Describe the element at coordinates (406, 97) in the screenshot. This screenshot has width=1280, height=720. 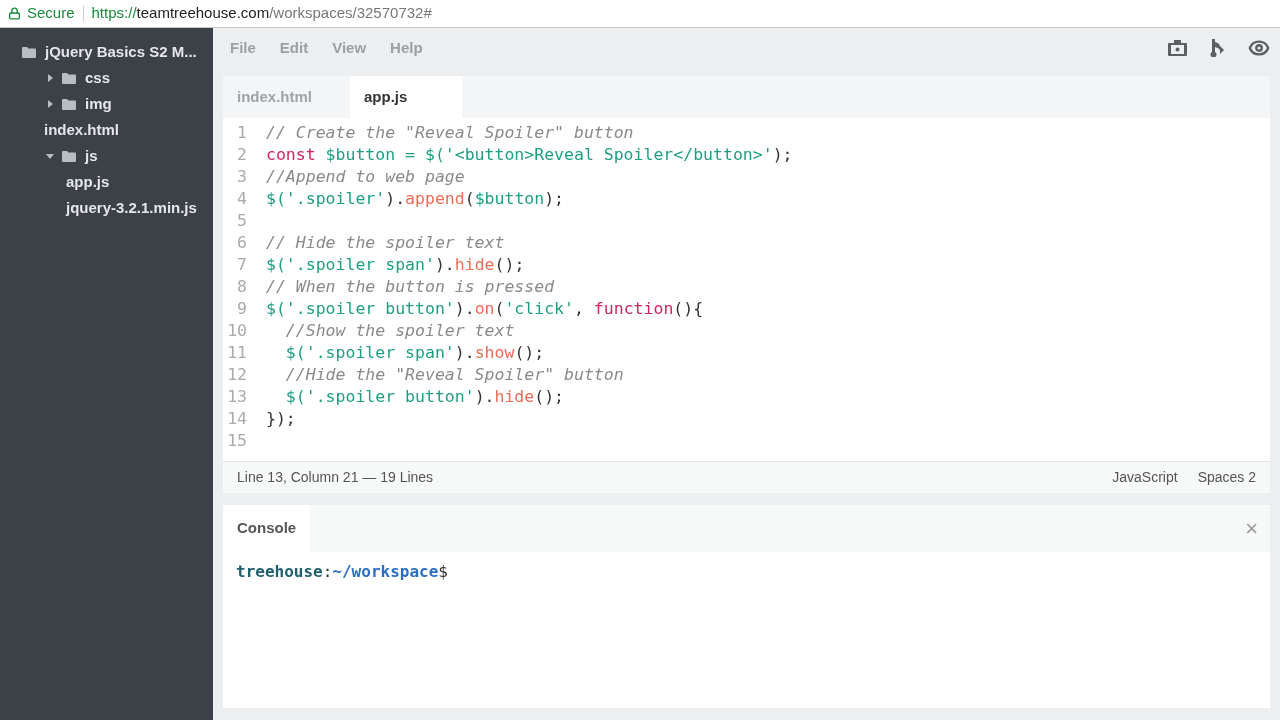
I see `file-tab: app.js` at that location.